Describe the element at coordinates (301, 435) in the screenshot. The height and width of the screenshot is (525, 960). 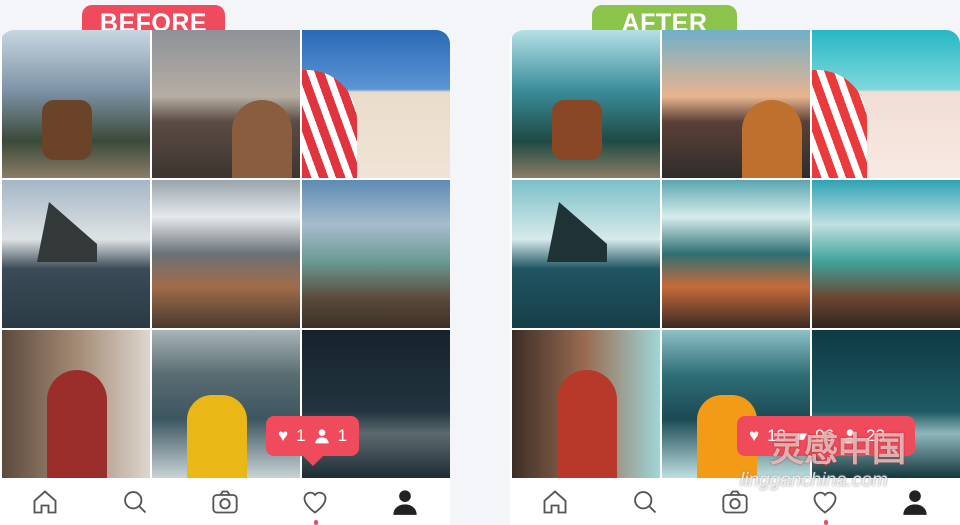
I see `likes-count: 1` at that location.